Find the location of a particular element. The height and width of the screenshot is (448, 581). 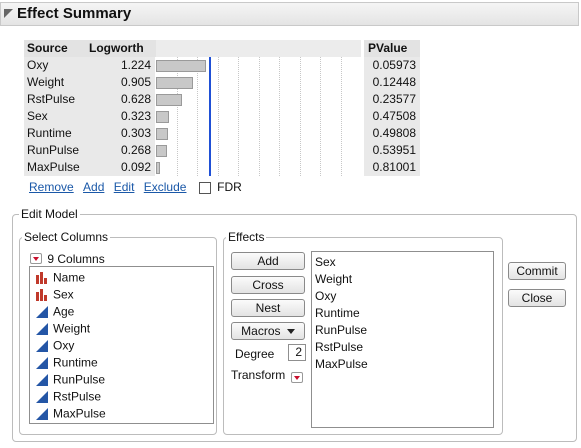

pvalue-cell: 0.81001 is located at coordinates (394, 167).